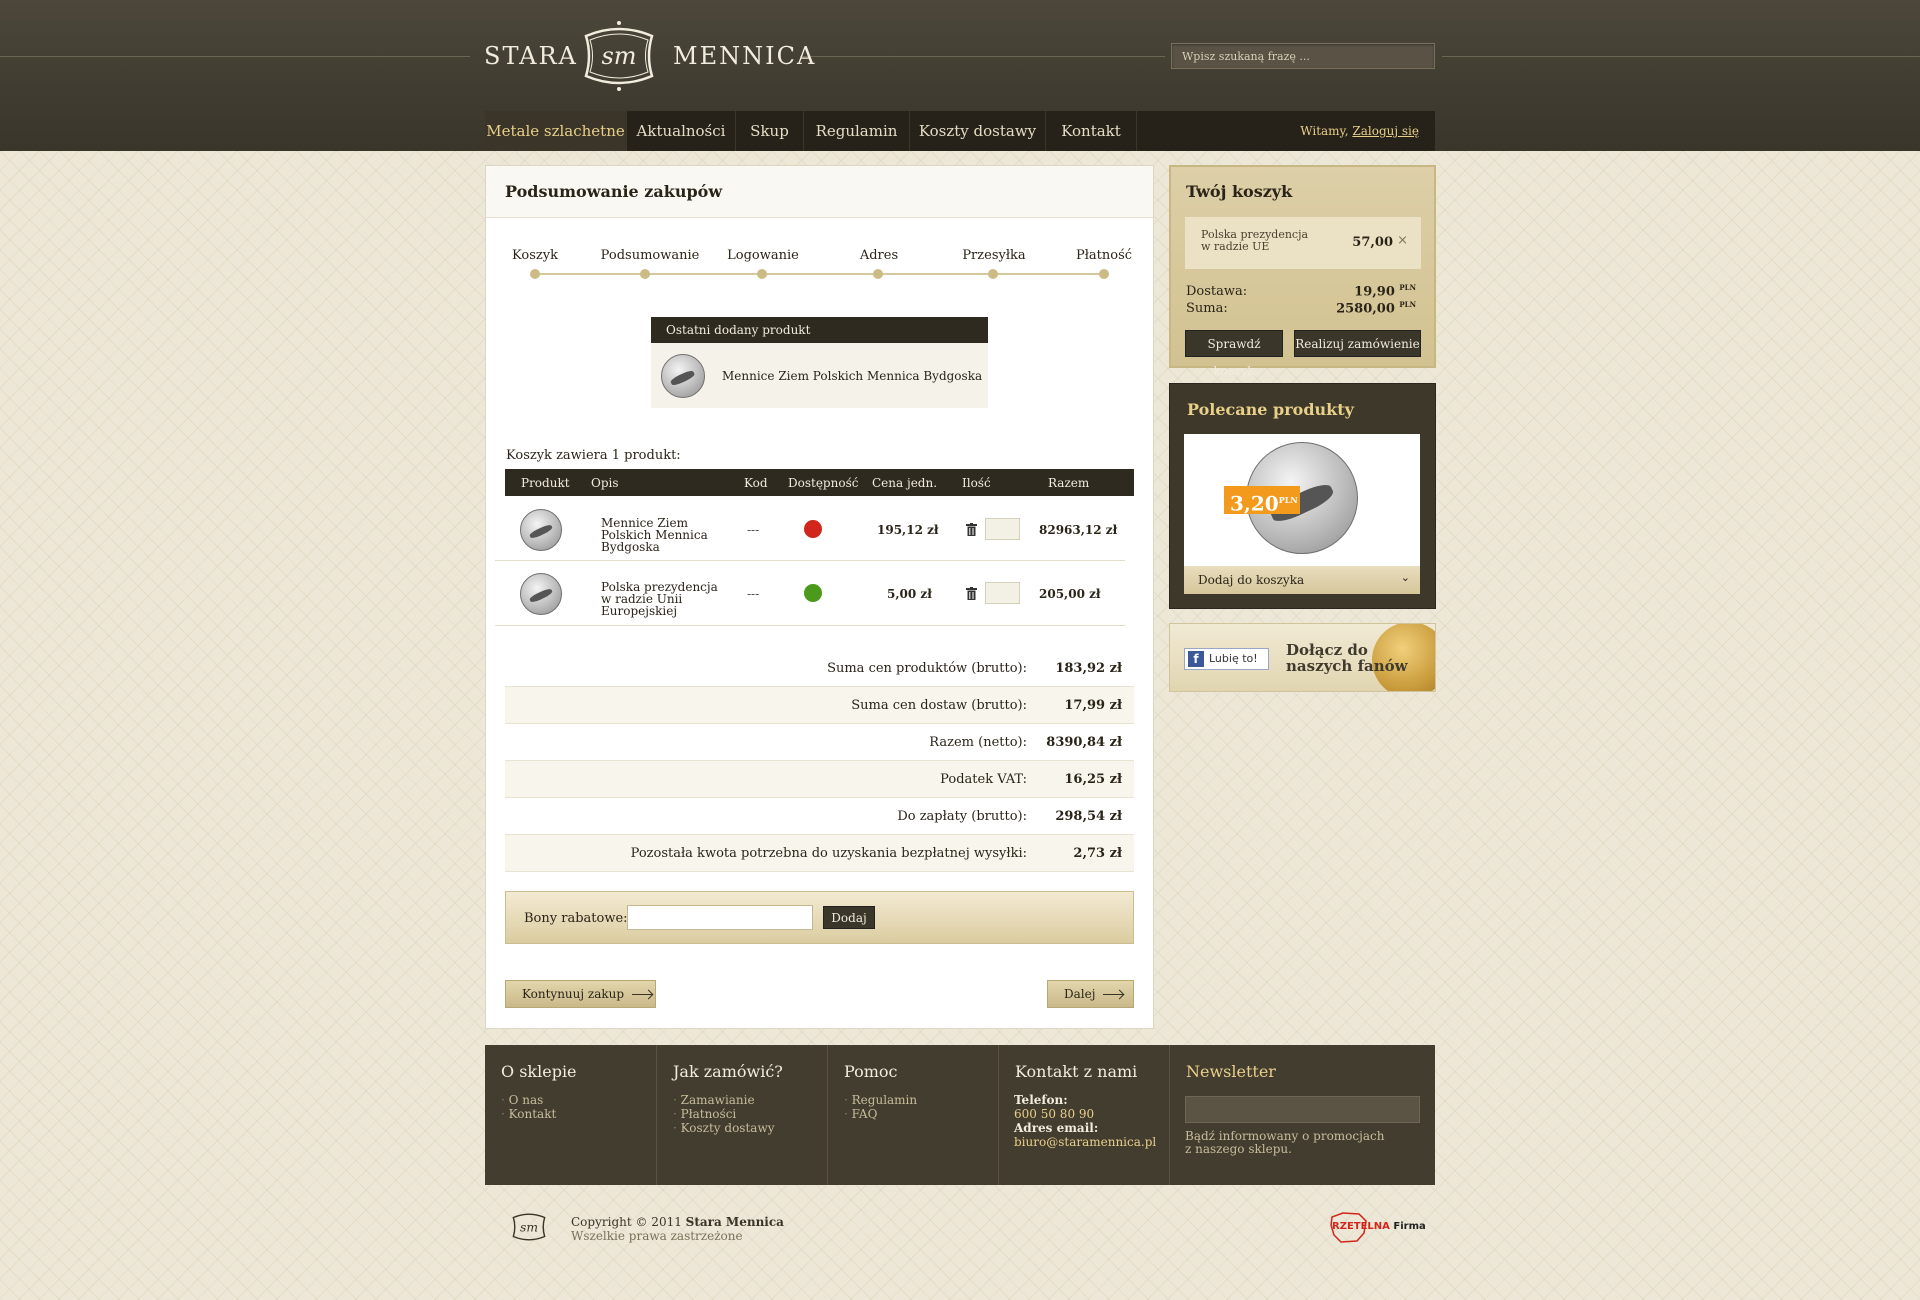  What do you see at coordinates (720, 917) in the screenshot?
I see `coupon-input` at bounding box center [720, 917].